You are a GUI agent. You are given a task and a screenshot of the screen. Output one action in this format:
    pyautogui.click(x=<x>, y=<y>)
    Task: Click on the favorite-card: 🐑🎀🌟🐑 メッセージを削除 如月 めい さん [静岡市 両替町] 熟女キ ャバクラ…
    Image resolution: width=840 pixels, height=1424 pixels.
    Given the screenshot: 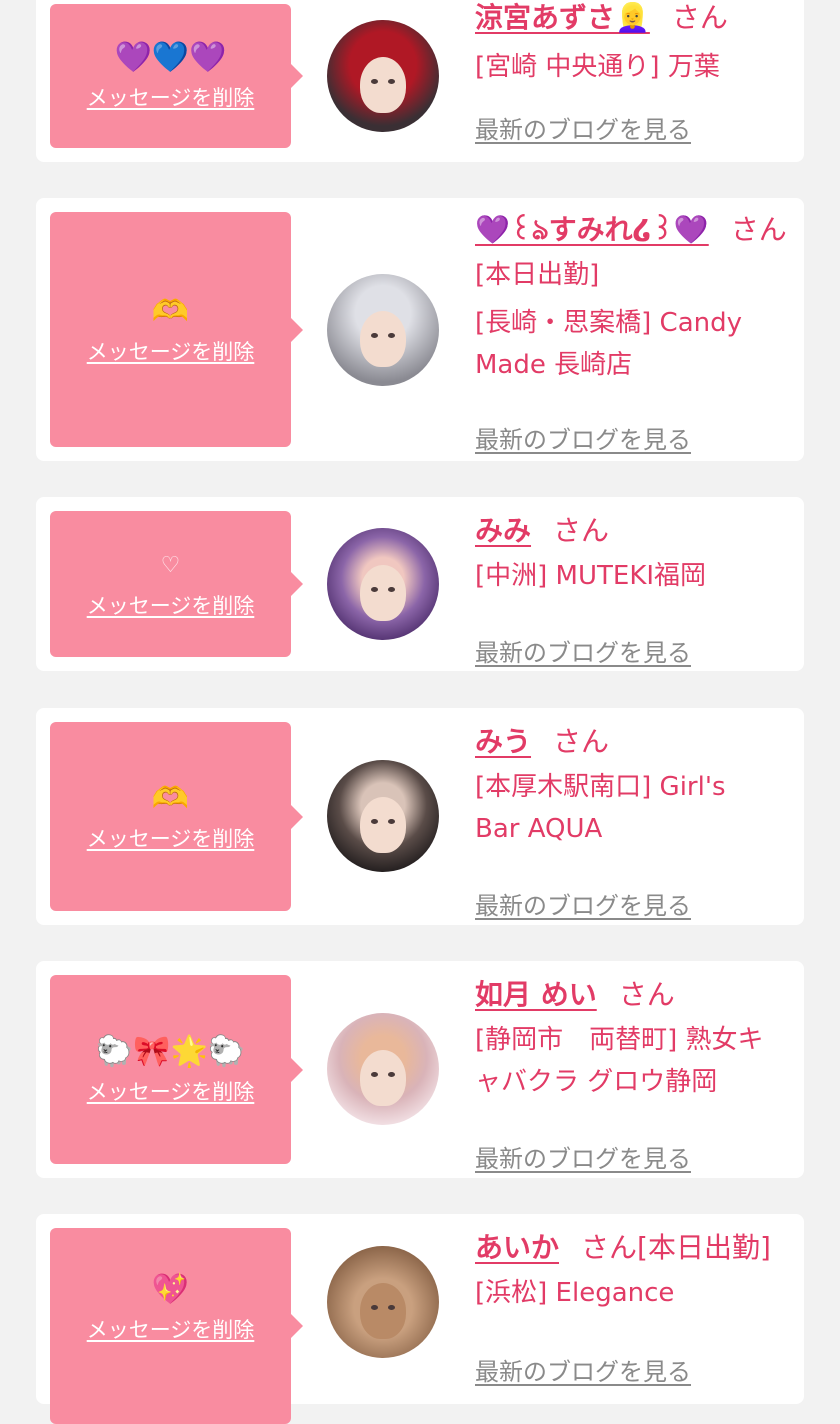 What is the action you would take?
    pyautogui.click(x=420, y=1069)
    